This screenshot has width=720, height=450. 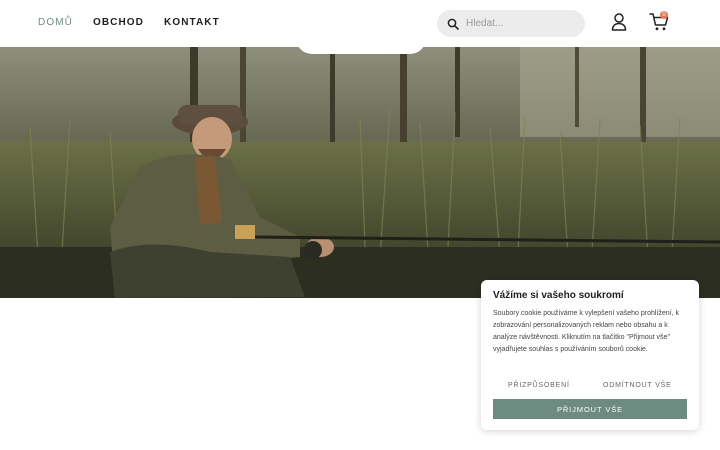 I want to click on search-icon, so click(x=453, y=24).